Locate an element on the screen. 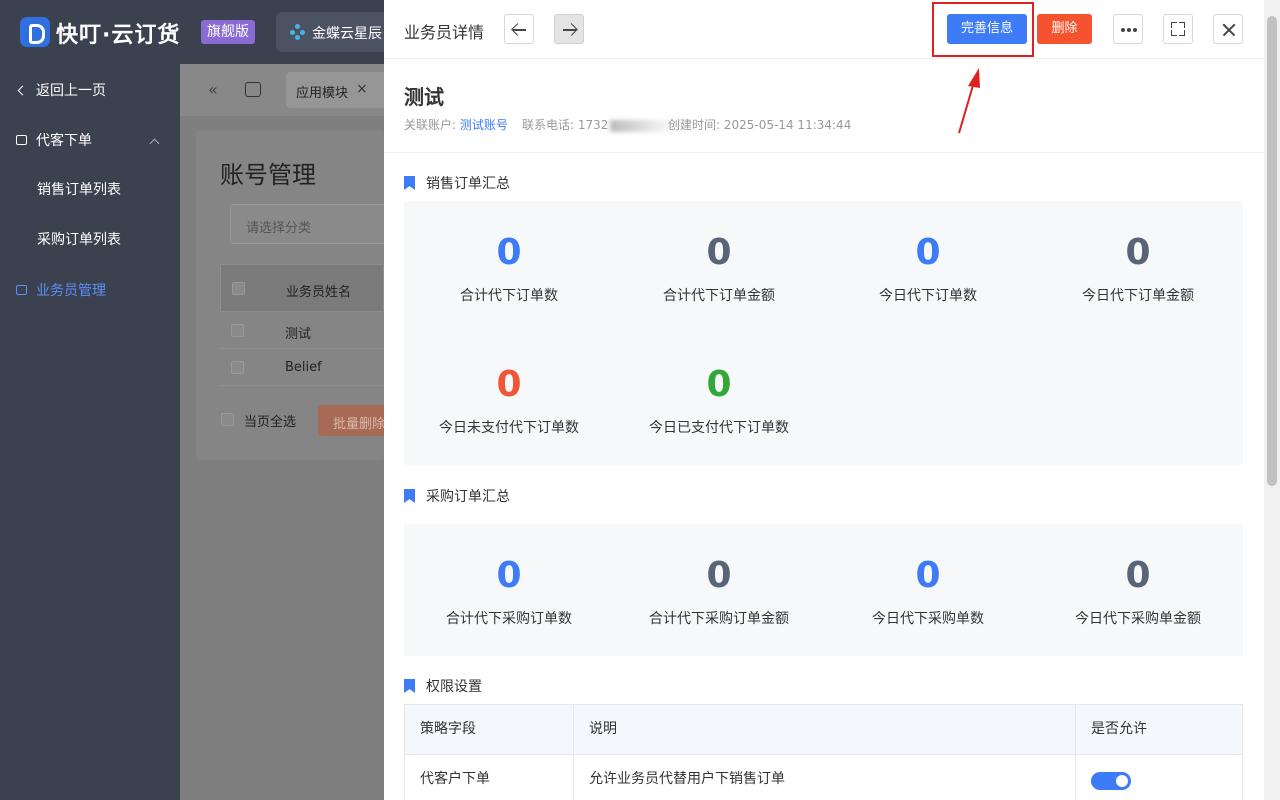  batch-delete-label: 批量删除 is located at coordinates (359, 424).